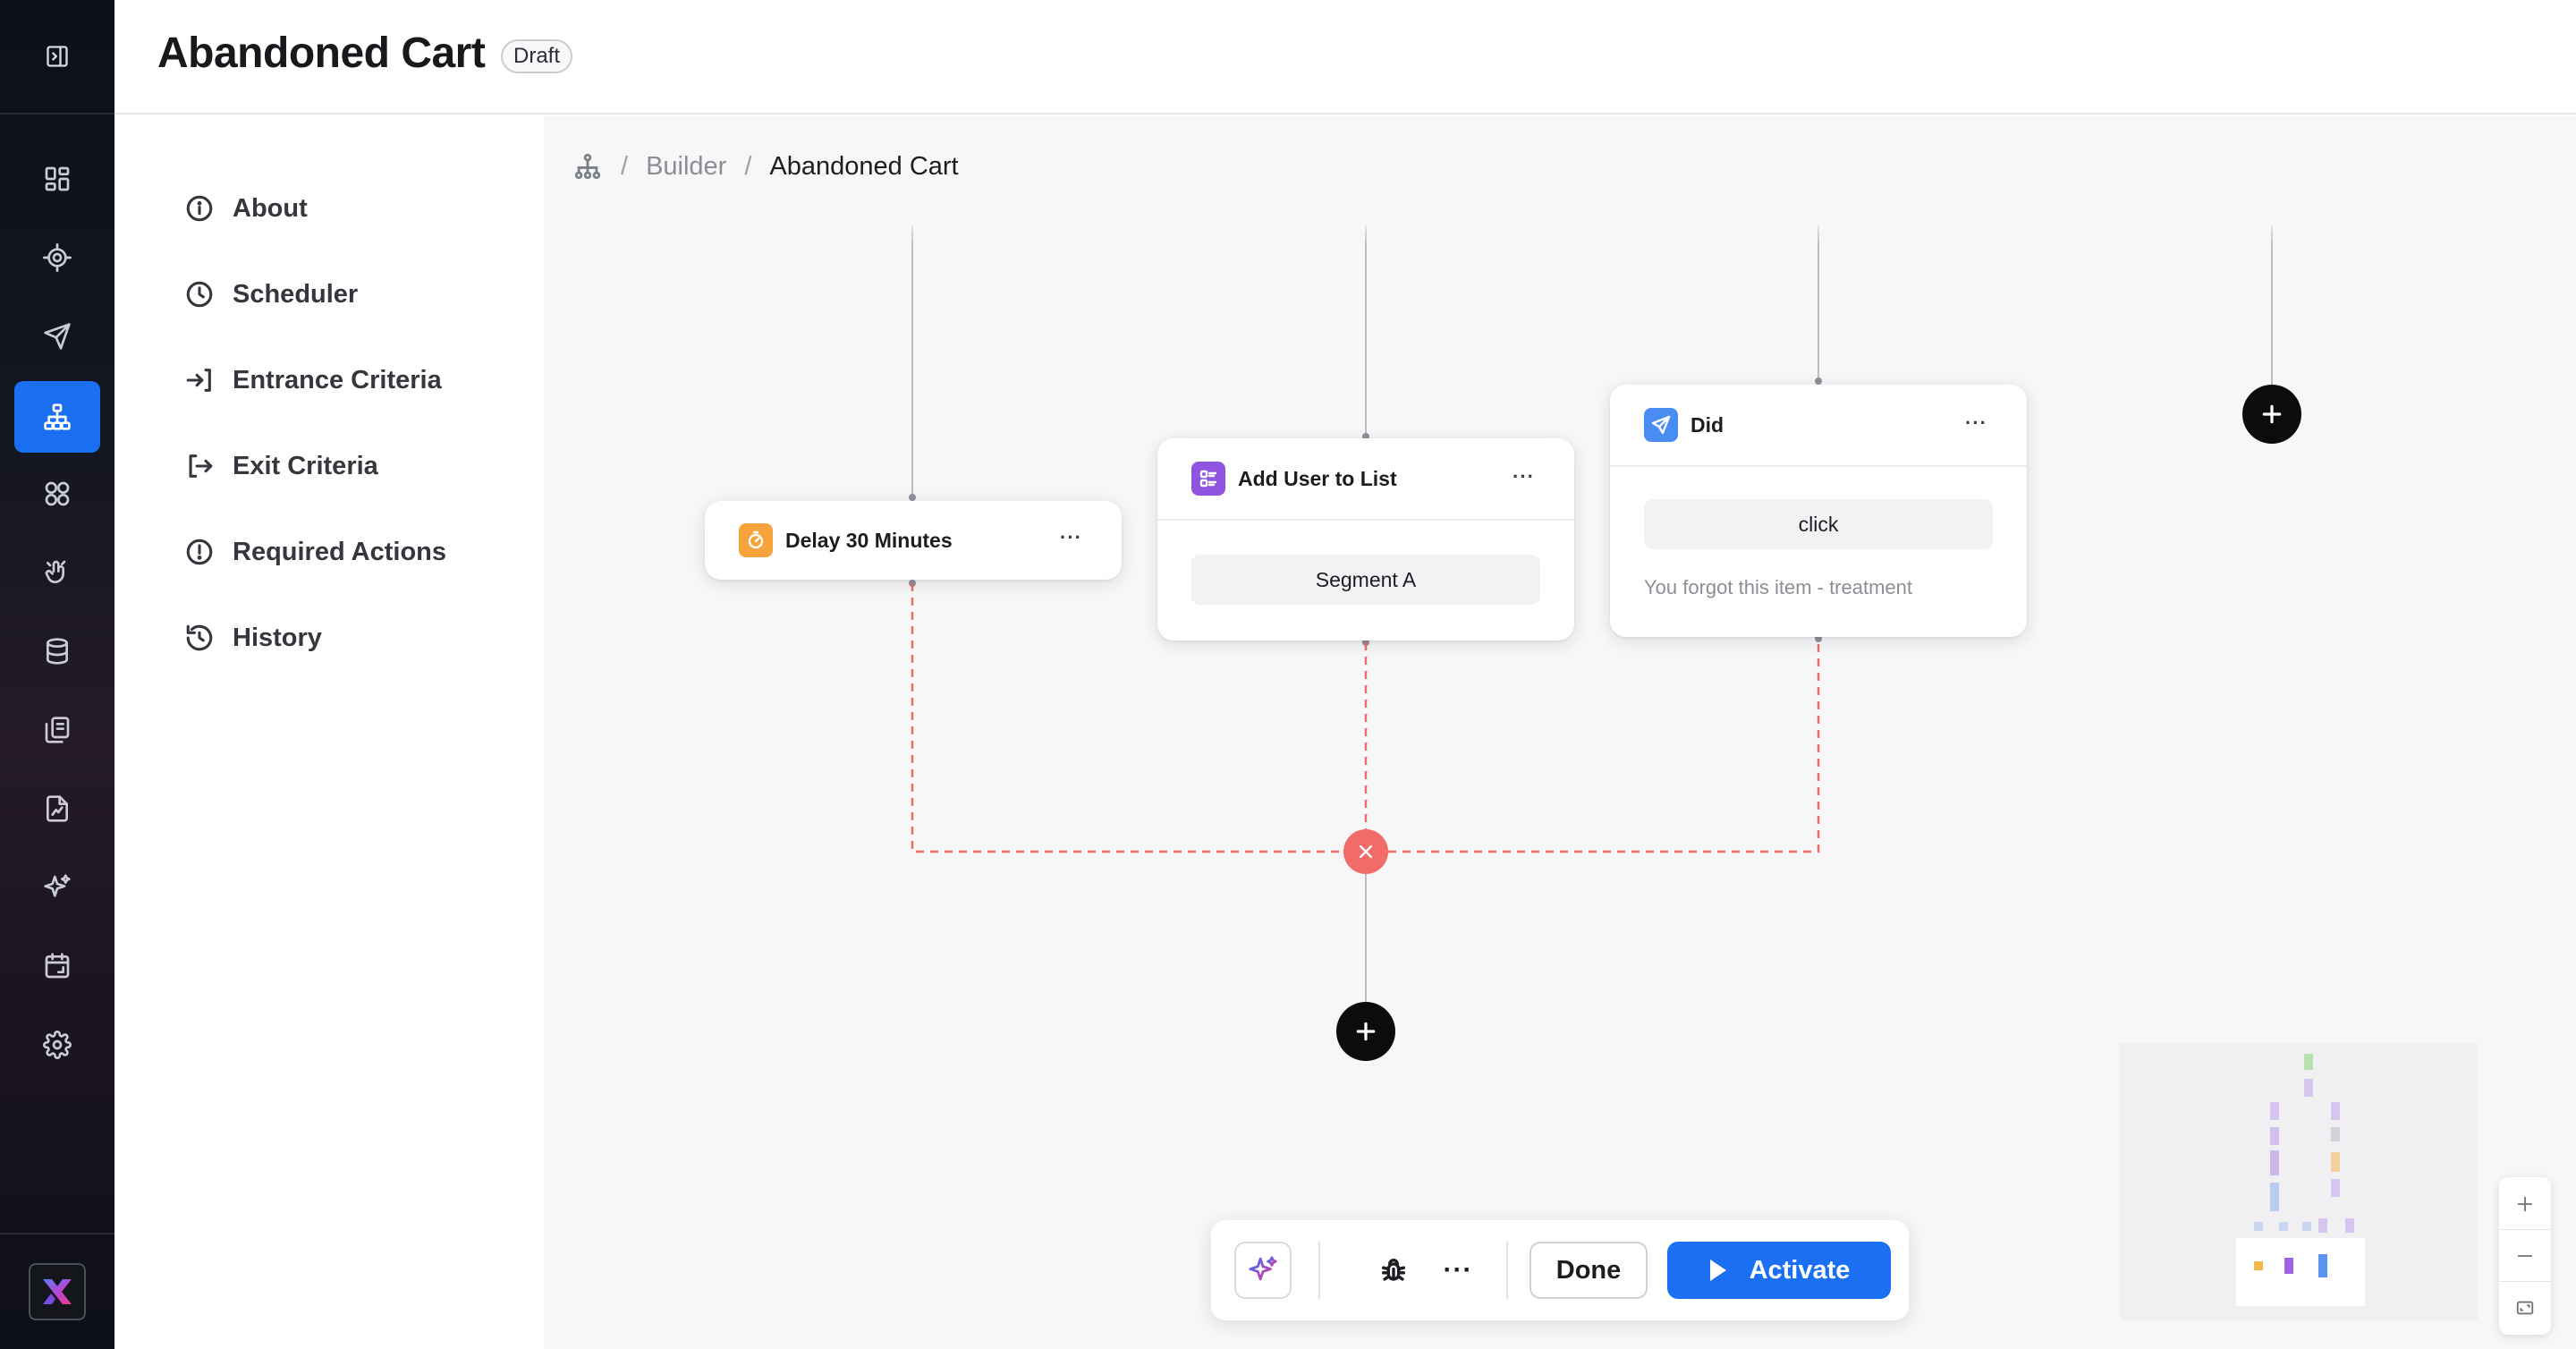 The width and height of the screenshot is (2576, 1349). I want to click on info-icon, so click(199, 208).